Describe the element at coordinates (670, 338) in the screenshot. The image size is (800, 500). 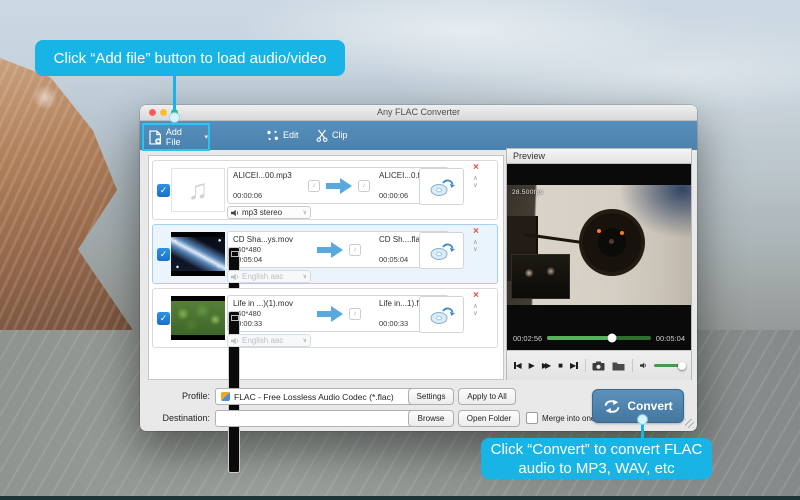
I see `duration-time: 00:05:04` at that location.